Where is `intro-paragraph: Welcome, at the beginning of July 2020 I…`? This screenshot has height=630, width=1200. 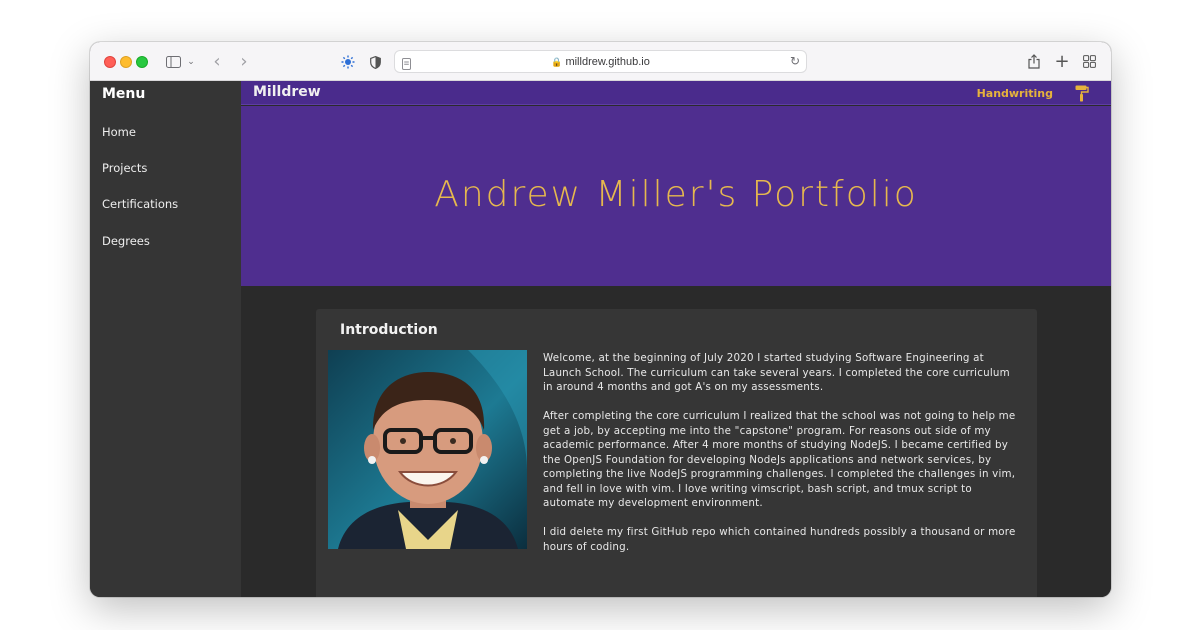 intro-paragraph: Welcome, at the beginning of July 2020 I… is located at coordinates (776, 372).